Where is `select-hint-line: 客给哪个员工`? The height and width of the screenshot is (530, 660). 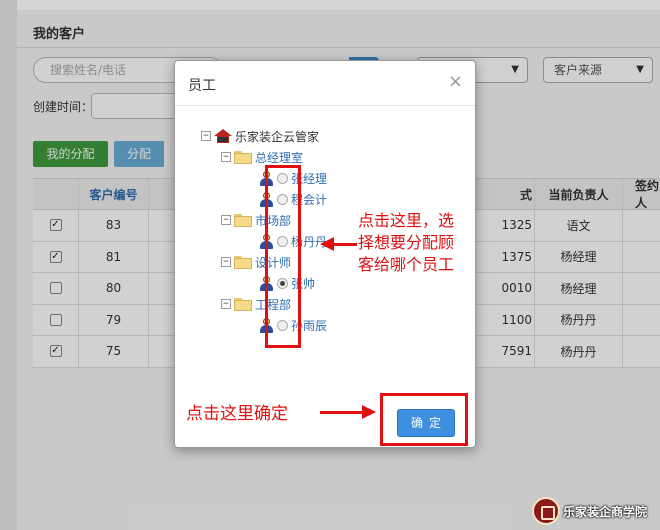
select-hint-line: 客给哪个员工 is located at coordinates (406, 264).